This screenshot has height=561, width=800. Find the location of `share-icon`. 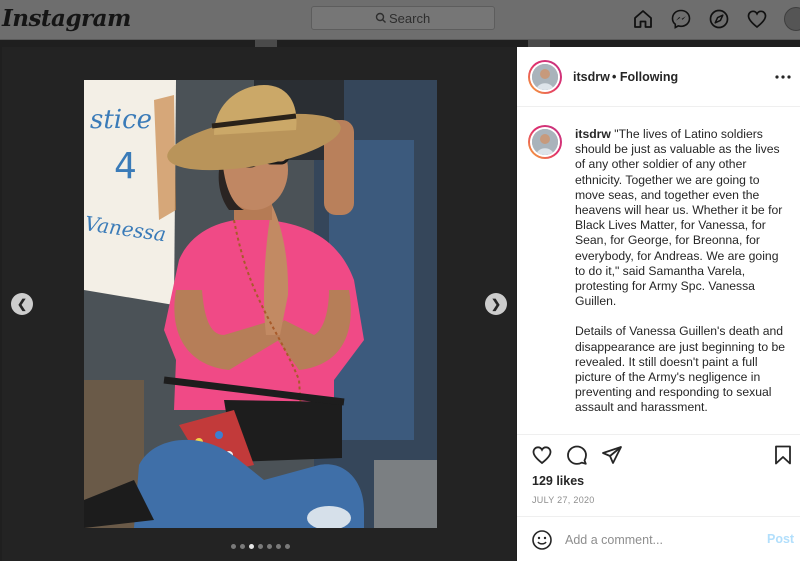

share-icon is located at coordinates (612, 455).